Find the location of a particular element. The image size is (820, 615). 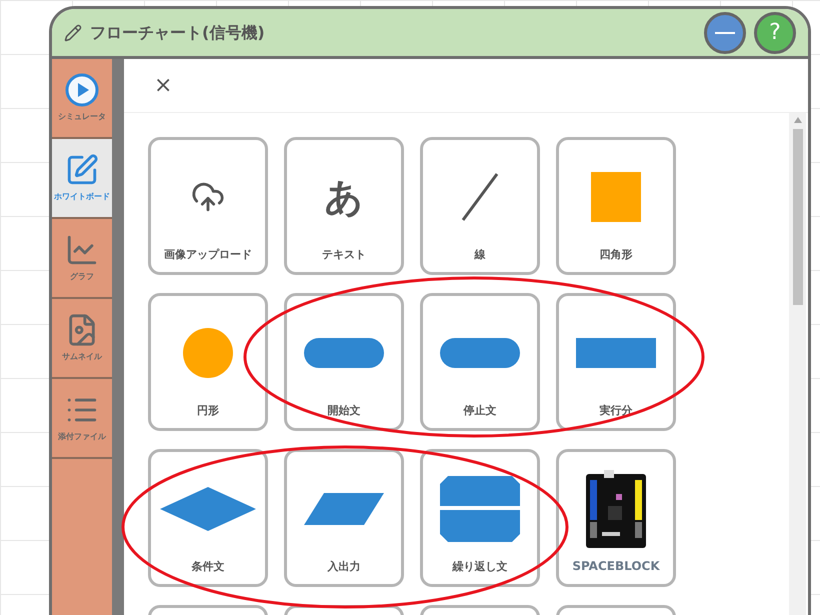

shape-tile: 円形 is located at coordinates (208, 362).